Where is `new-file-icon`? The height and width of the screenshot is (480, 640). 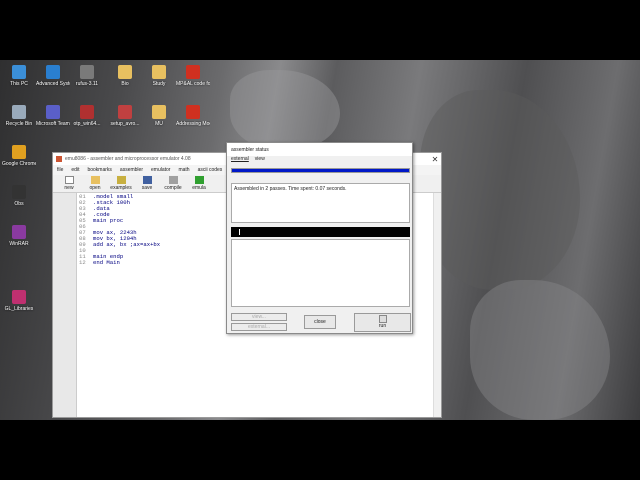 new-file-icon is located at coordinates (69, 180).